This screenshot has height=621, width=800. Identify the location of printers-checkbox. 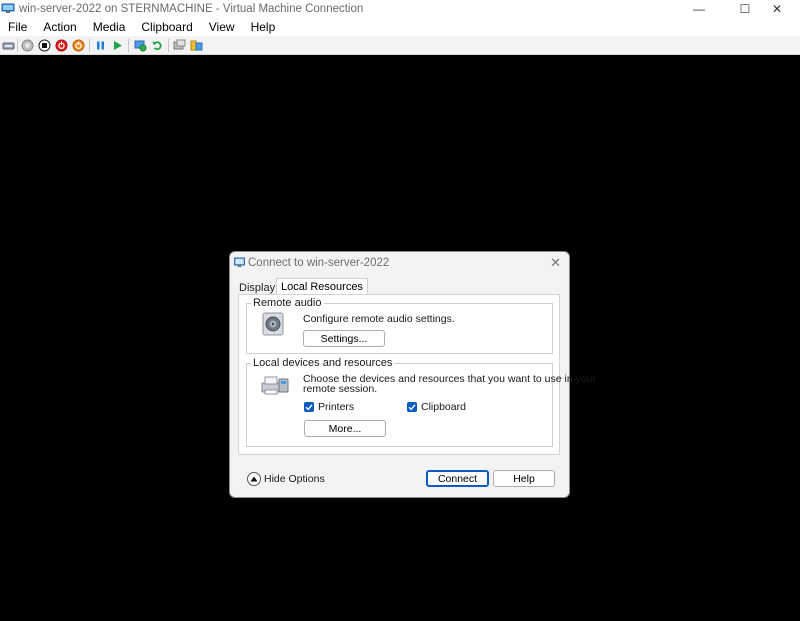
(309, 407).